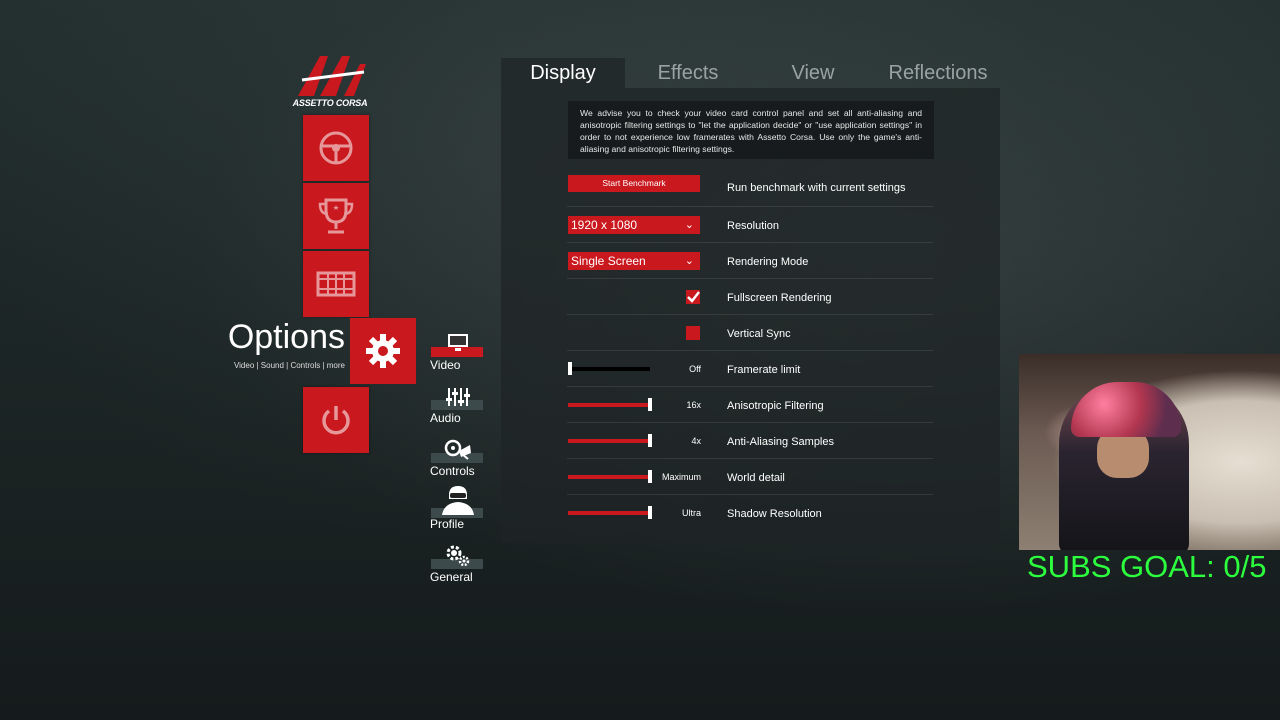 This screenshot has height=720, width=1280. Describe the element at coordinates (286, 337) in the screenshot. I see `options-title: Options` at that location.